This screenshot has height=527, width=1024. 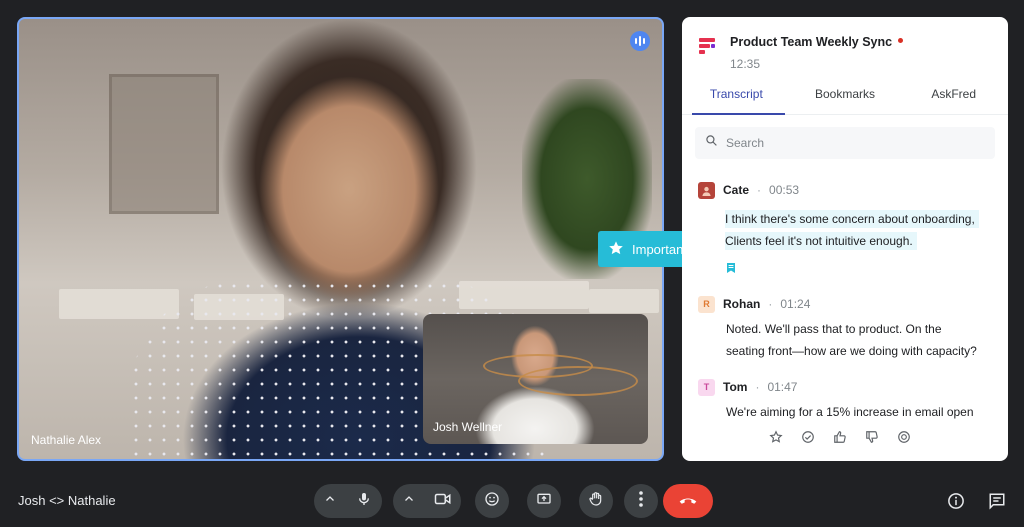 What do you see at coordinates (706, 190) in the screenshot?
I see `avatar` at bounding box center [706, 190].